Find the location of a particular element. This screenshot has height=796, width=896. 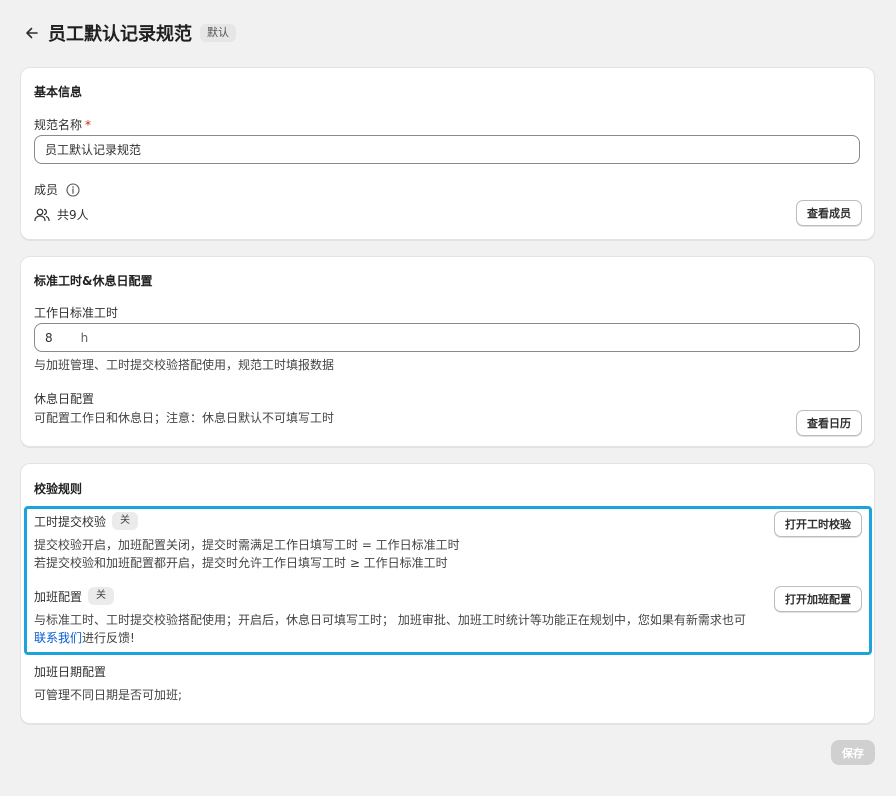

save-button: 保存 is located at coordinates (853, 752).